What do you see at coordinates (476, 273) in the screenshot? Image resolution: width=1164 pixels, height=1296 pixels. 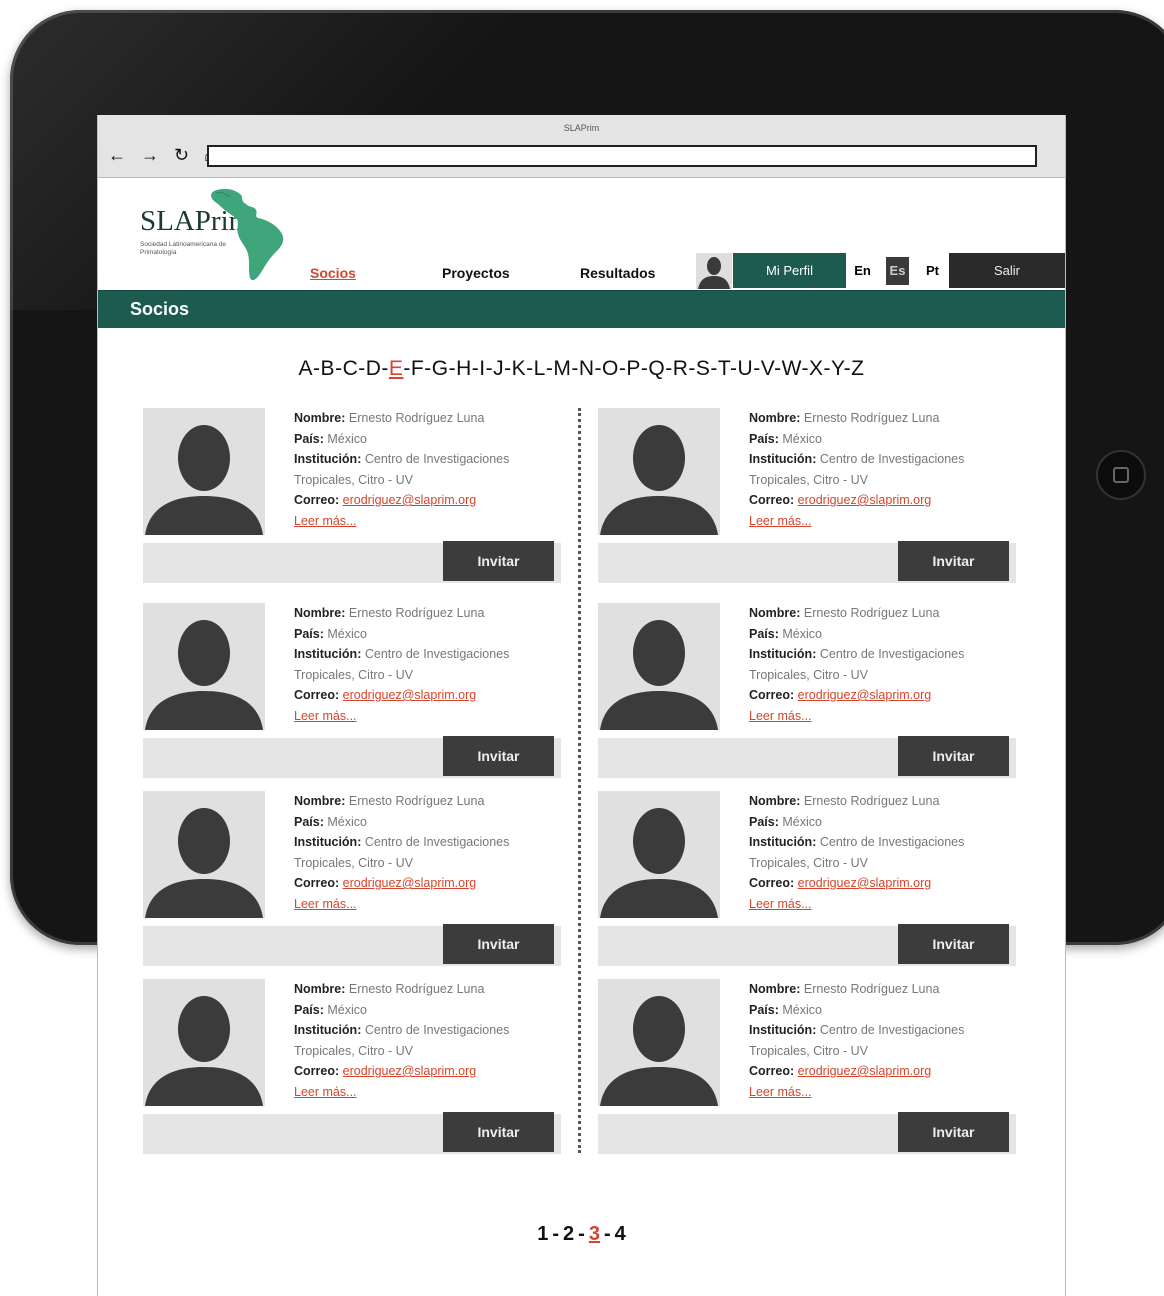 I see `nav-proyectos: Proyectos` at bounding box center [476, 273].